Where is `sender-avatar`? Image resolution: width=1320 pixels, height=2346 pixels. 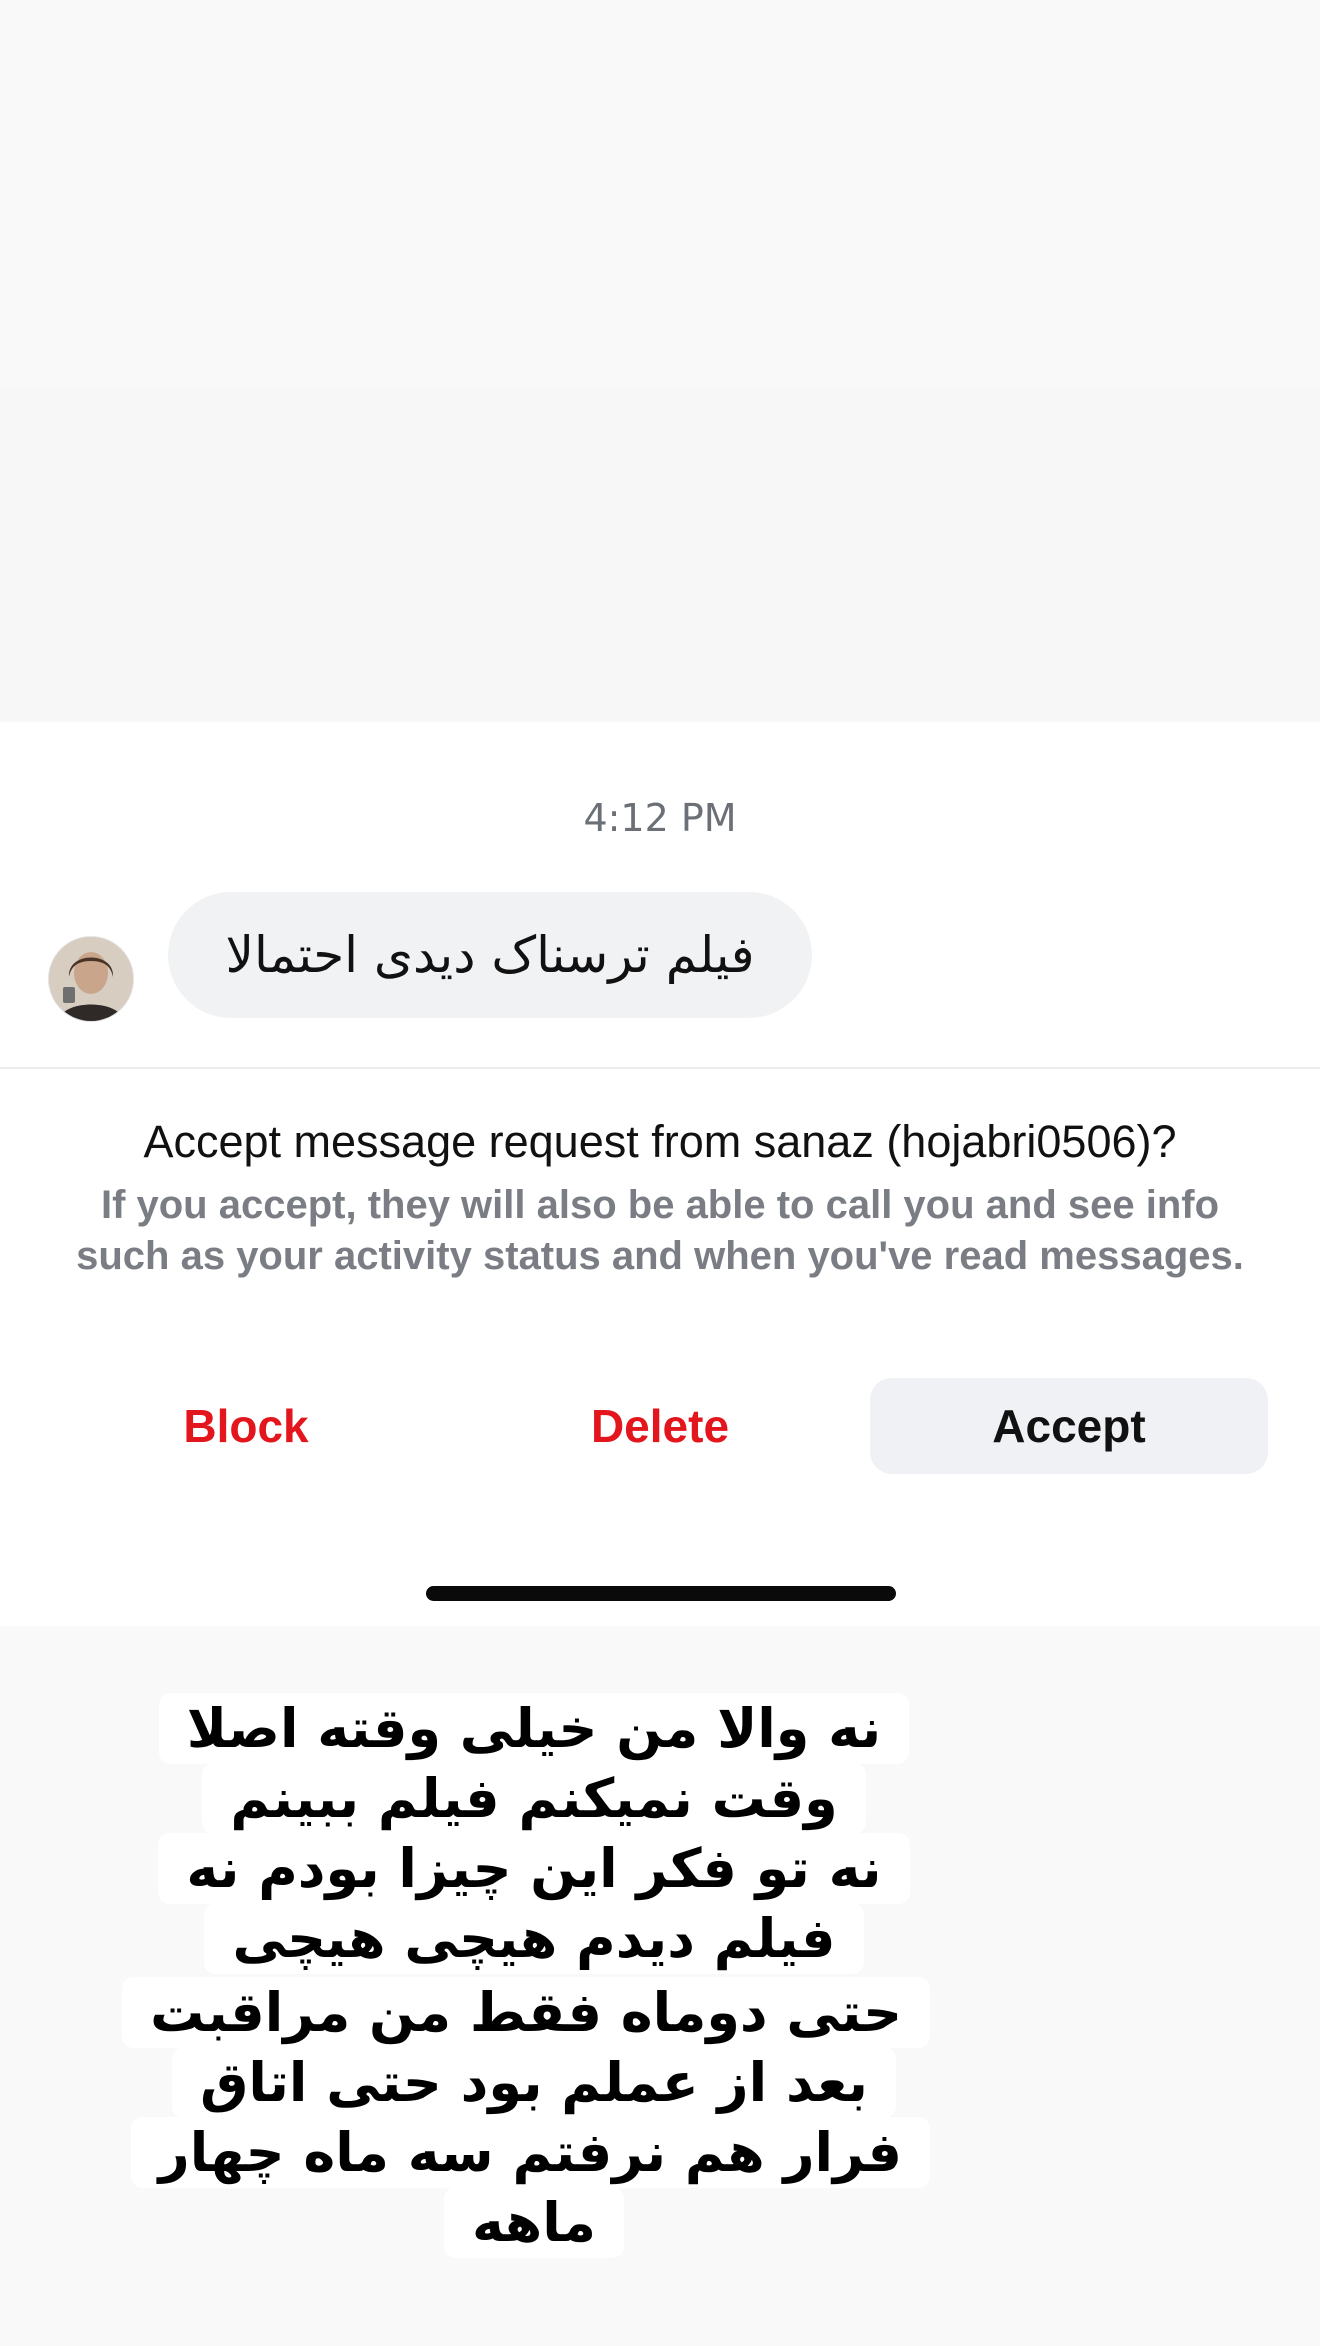 sender-avatar is located at coordinates (91, 979).